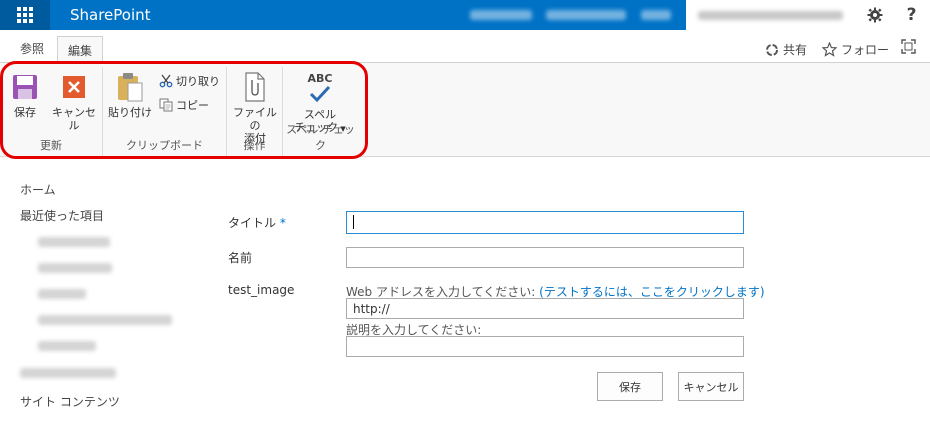  Describe the element at coordinates (465, 15) in the screenshot. I see `suite-bar: SharePoint ?` at that location.